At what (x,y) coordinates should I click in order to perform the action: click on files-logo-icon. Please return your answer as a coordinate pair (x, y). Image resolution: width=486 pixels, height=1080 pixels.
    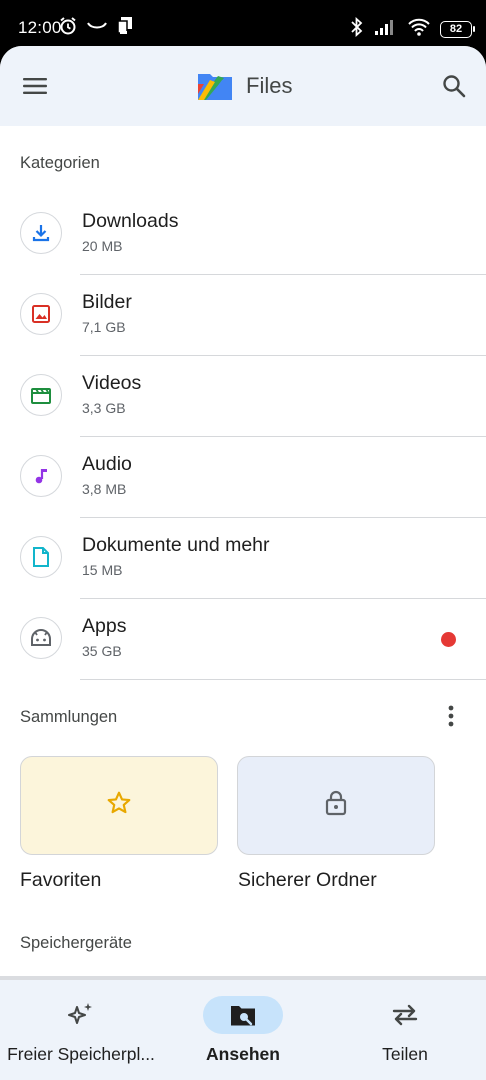
    Looking at the image, I should click on (215, 86).